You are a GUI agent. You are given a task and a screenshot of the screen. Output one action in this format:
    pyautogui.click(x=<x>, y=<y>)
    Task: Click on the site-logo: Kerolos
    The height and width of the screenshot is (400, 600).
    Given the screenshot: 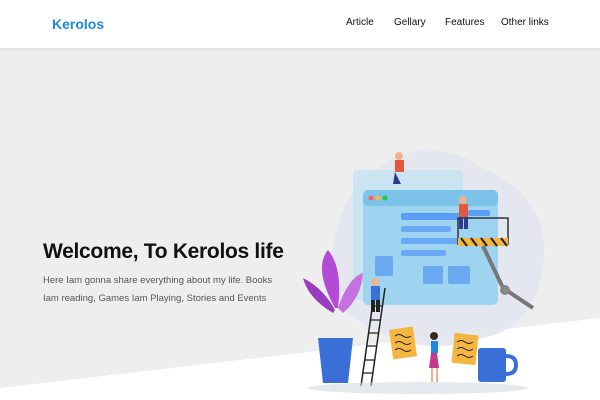 What is the action you would take?
    pyautogui.click(x=78, y=24)
    